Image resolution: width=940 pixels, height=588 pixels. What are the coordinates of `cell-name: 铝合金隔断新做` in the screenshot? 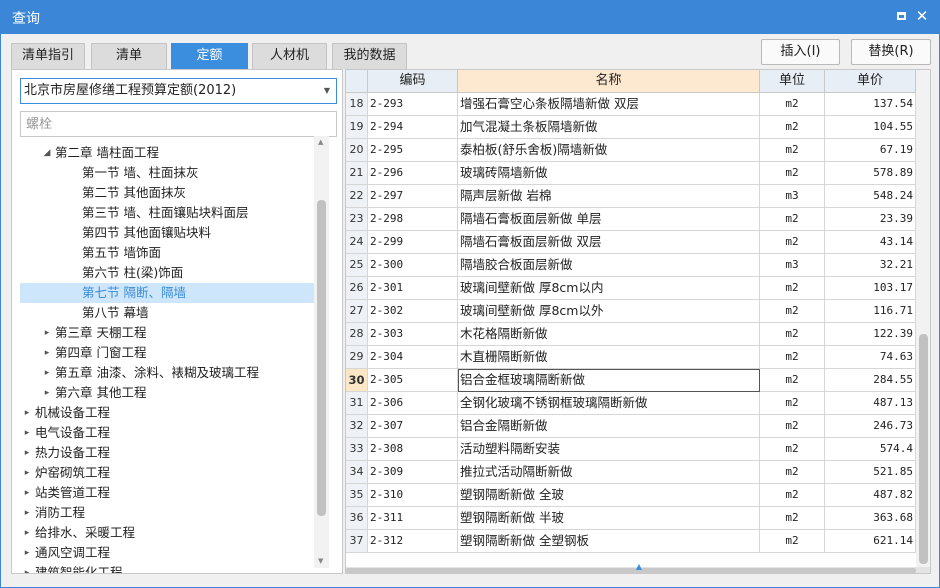 It's located at (609, 426).